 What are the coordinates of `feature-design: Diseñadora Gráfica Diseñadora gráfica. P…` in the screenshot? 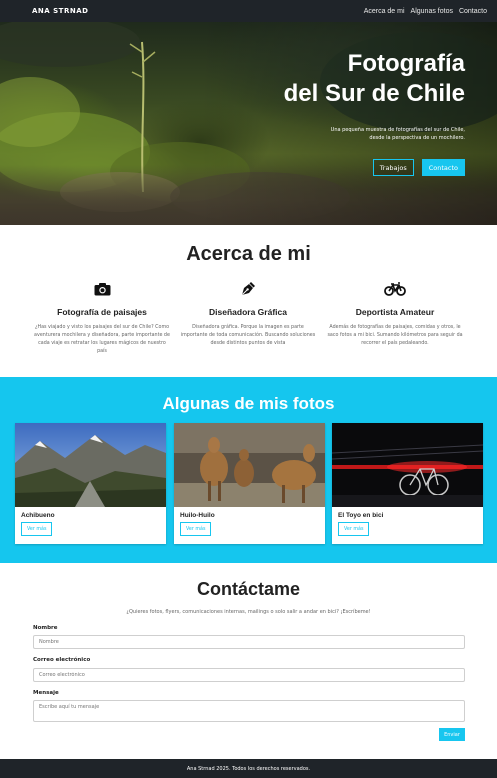 It's located at (248, 314).